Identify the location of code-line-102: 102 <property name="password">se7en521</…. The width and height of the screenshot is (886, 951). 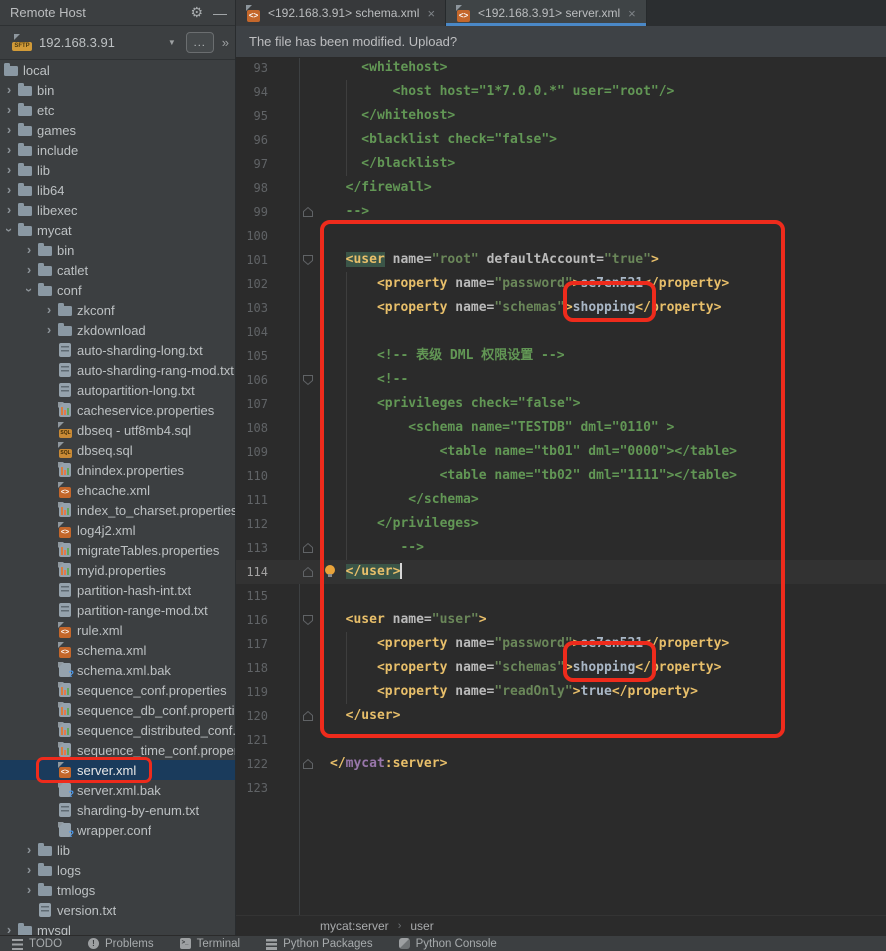
(561, 284).